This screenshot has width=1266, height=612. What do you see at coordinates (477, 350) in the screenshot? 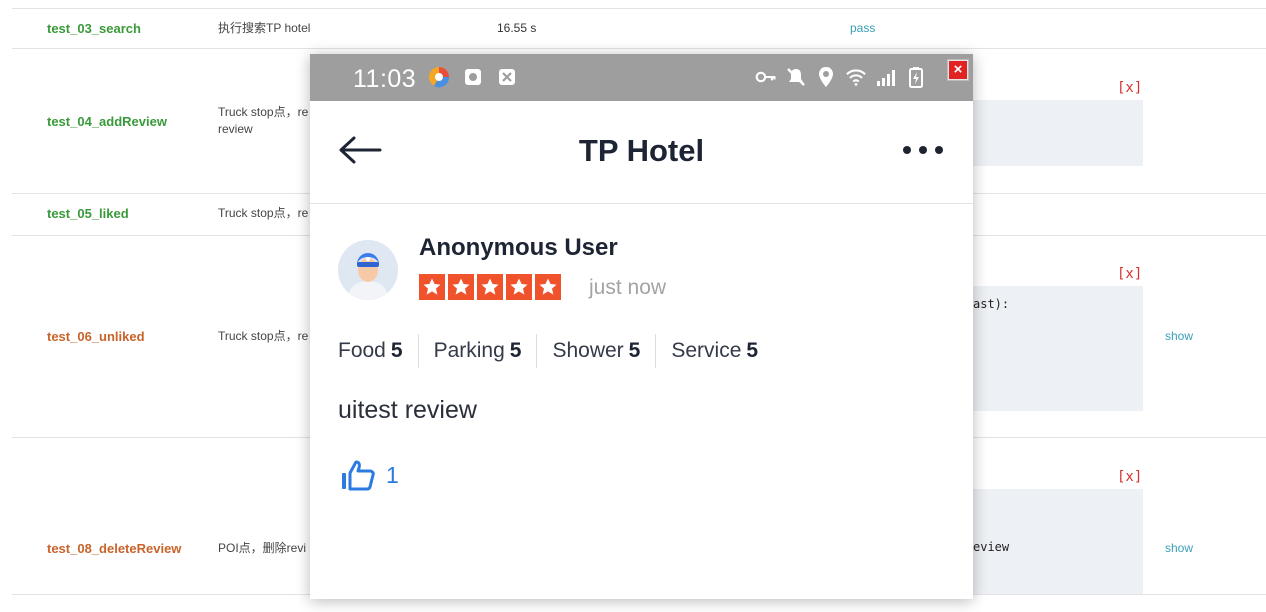
I see `rating-parking: Parking 5` at bounding box center [477, 350].